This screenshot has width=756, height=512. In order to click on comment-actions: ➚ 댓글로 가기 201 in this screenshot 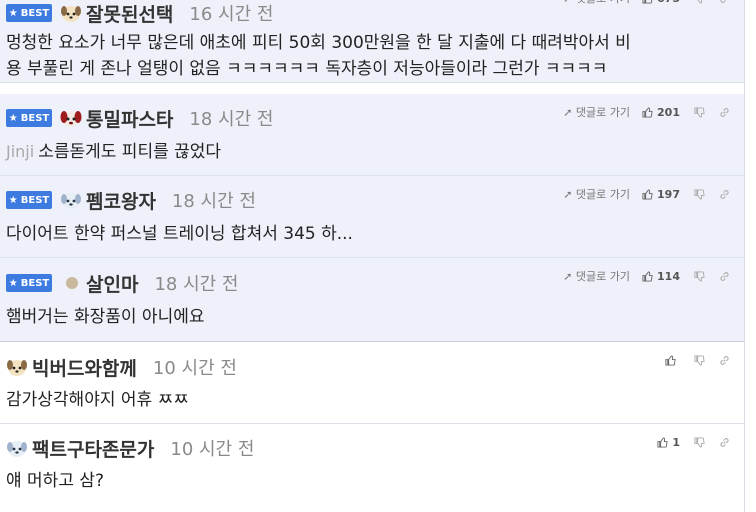, I will do `click(646, 112)`.